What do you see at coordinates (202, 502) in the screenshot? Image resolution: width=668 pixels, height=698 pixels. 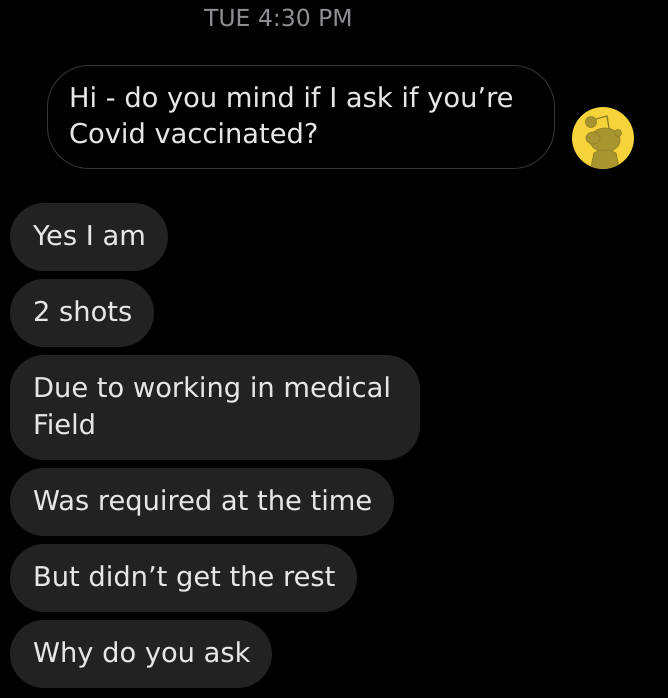 I see `received-message-bubble: Was required at the time` at bounding box center [202, 502].